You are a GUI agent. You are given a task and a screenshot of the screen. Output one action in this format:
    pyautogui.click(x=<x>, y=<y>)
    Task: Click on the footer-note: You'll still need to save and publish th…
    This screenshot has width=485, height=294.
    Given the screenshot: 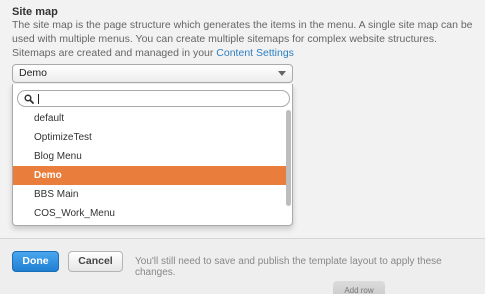 What is the action you would take?
    pyautogui.click(x=288, y=267)
    